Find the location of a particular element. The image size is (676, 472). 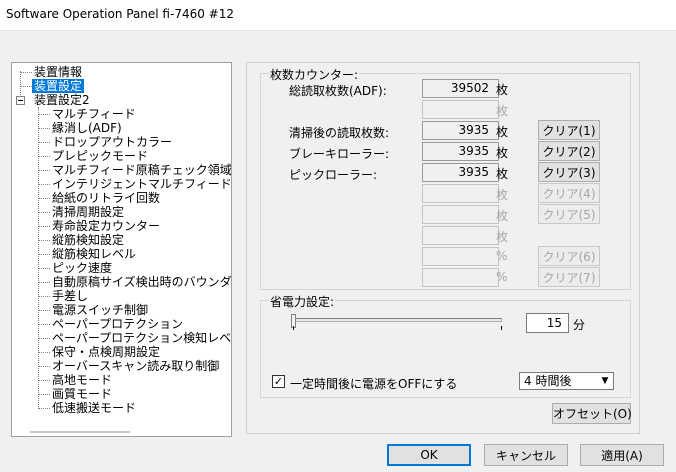

total-scans-unit: 枚 is located at coordinates (502, 90).